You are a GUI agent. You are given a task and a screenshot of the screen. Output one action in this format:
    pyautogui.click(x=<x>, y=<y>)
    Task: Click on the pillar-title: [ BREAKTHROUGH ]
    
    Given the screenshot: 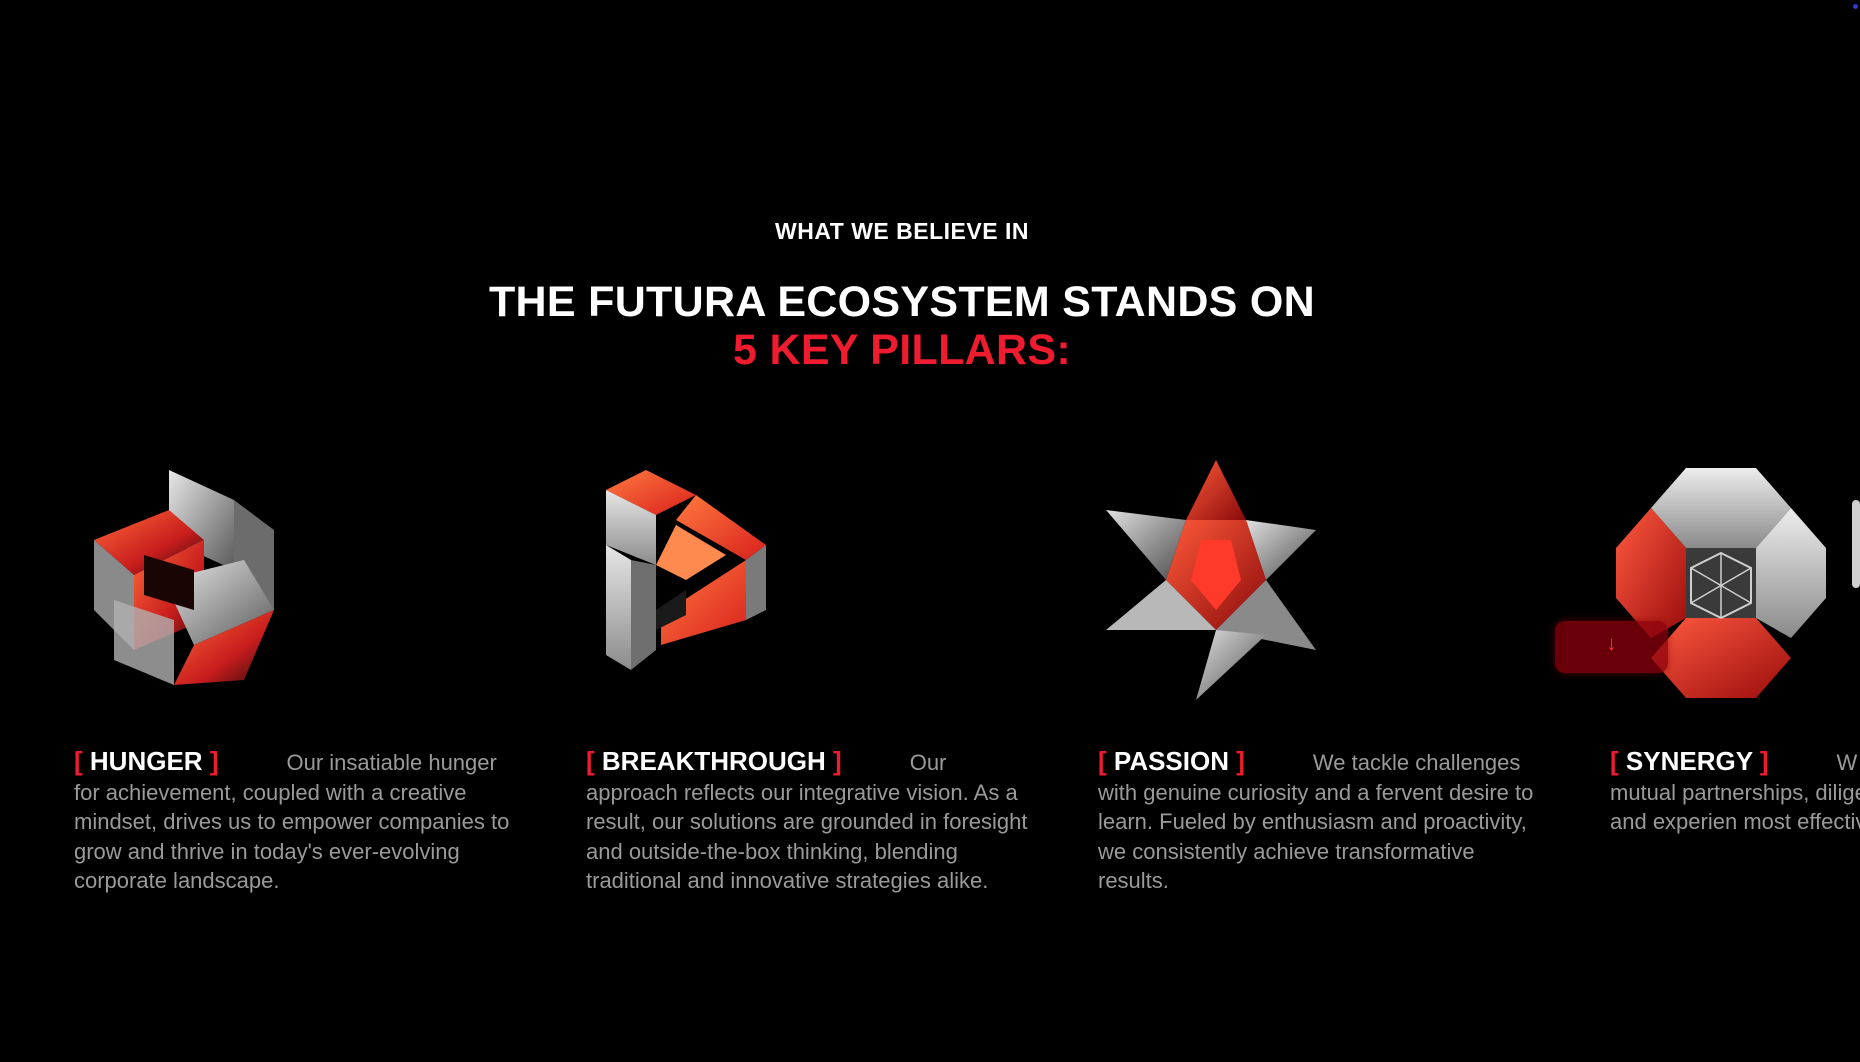 What is the action you would take?
    pyautogui.click(x=714, y=761)
    